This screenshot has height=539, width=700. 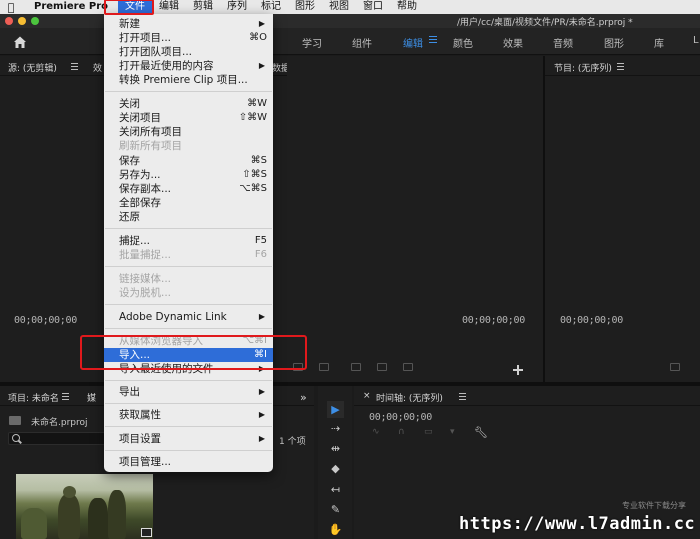 I want to click on workspace-tab-assembly: 组件, so click(x=362, y=42).